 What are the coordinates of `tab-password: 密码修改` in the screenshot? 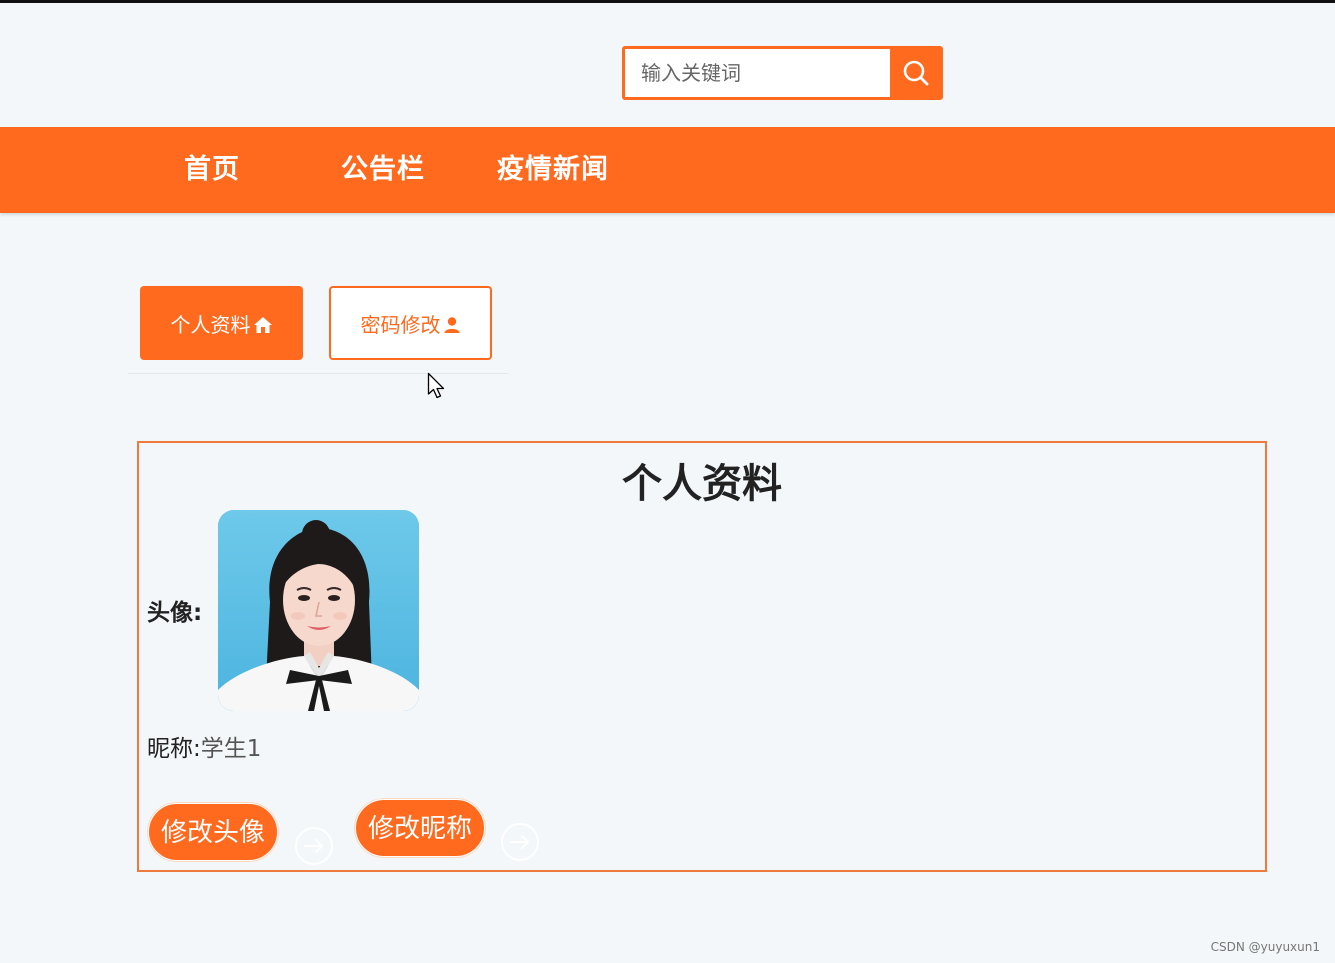 It's located at (410, 323).